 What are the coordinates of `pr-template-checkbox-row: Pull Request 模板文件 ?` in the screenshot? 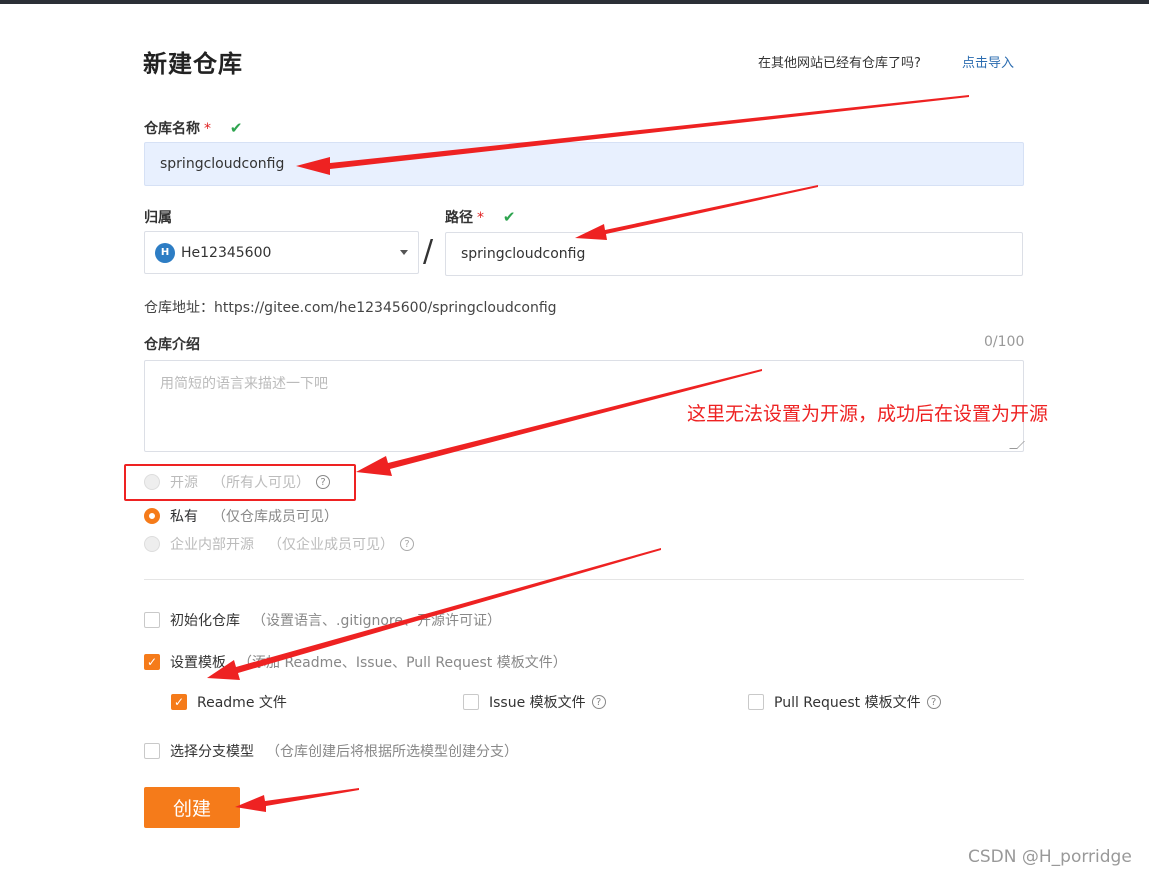 It's located at (844, 702).